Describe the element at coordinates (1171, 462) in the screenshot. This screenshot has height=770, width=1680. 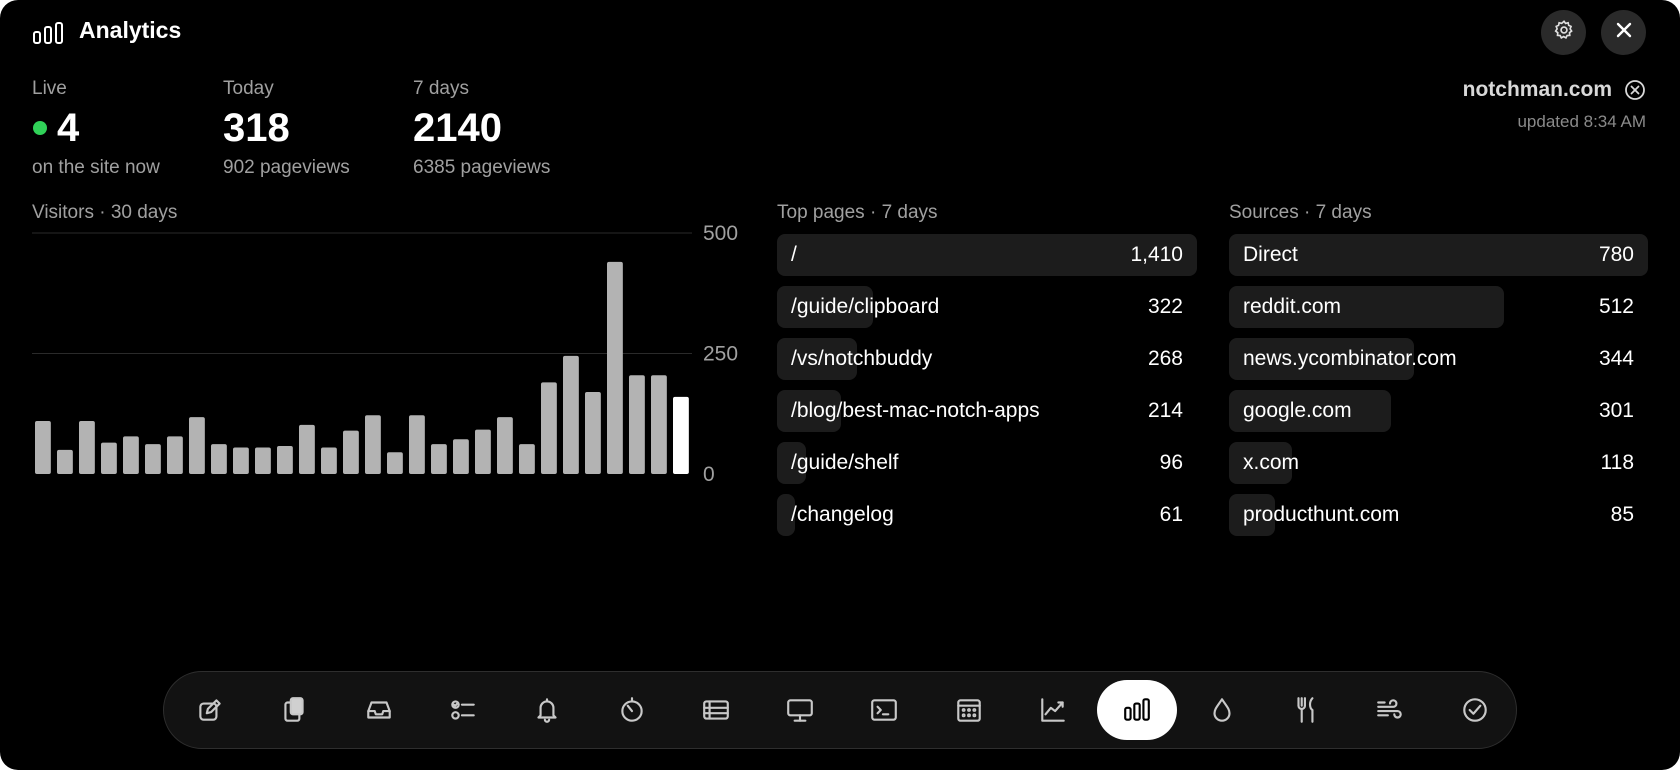
I see `top-page-row-value: 96` at that location.